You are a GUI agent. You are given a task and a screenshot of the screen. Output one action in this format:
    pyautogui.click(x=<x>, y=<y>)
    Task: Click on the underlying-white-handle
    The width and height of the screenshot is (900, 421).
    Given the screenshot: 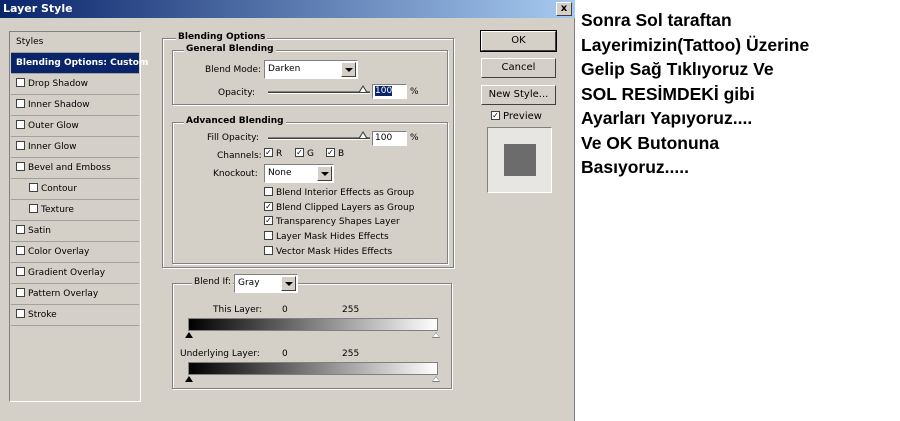 What is the action you would take?
    pyautogui.click(x=436, y=379)
    